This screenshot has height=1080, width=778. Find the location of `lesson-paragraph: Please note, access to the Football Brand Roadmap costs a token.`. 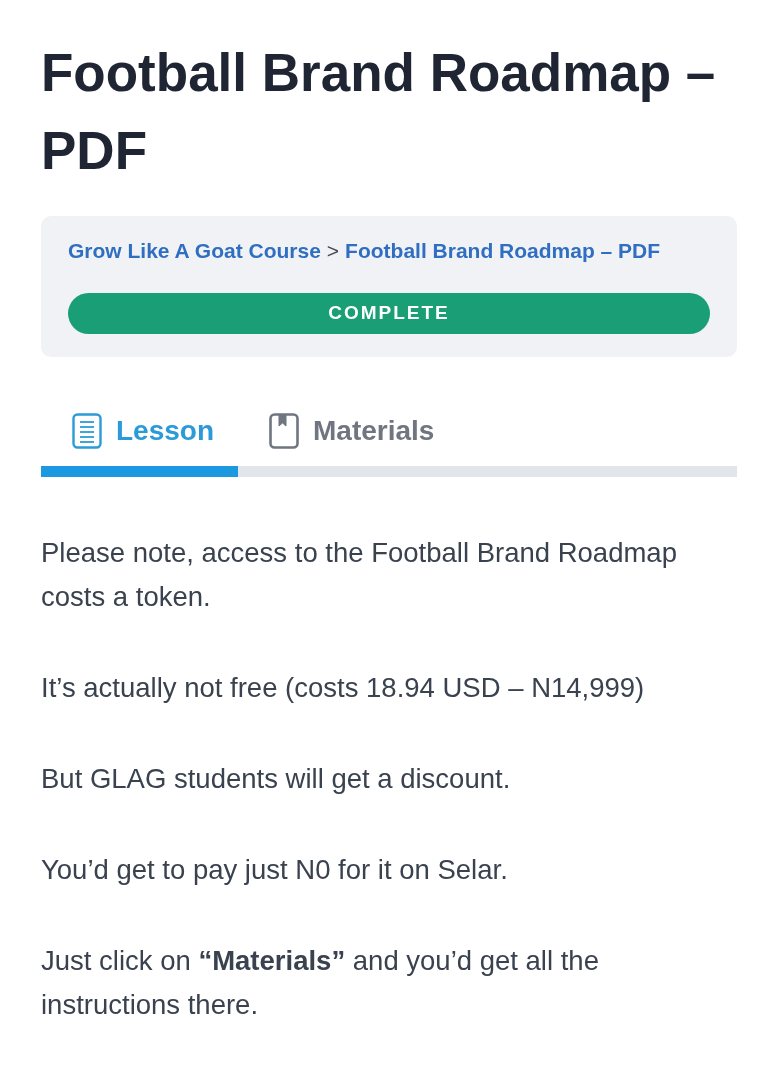

lesson-paragraph: Please note, access to the Football Brand Roadmap costs a token. is located at coordinates (359, 575).